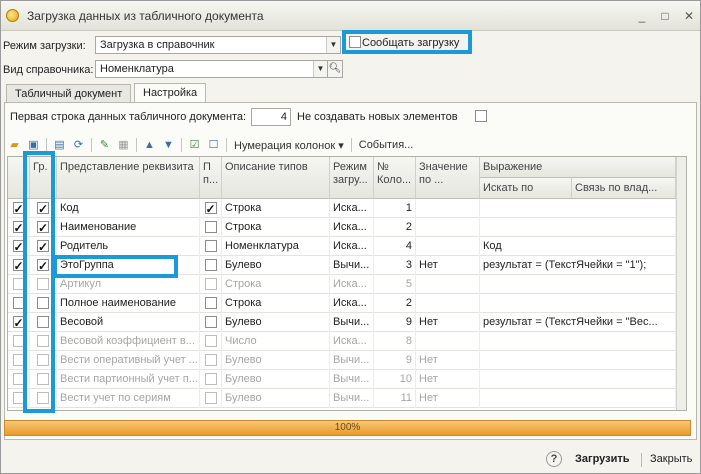 This screenshot has width=701, height=474. Describe the element at coordinates (276, 178) in the screenshot. I see `header-types: Описание типов` at that location.